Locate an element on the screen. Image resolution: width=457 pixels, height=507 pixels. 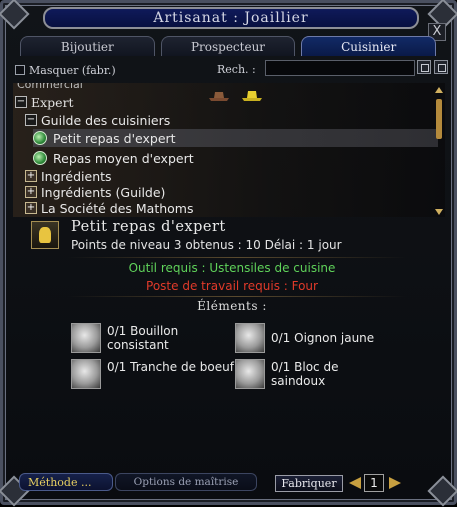
window-title: Artisanat : Joaillier is located at coordinates (231, 18).